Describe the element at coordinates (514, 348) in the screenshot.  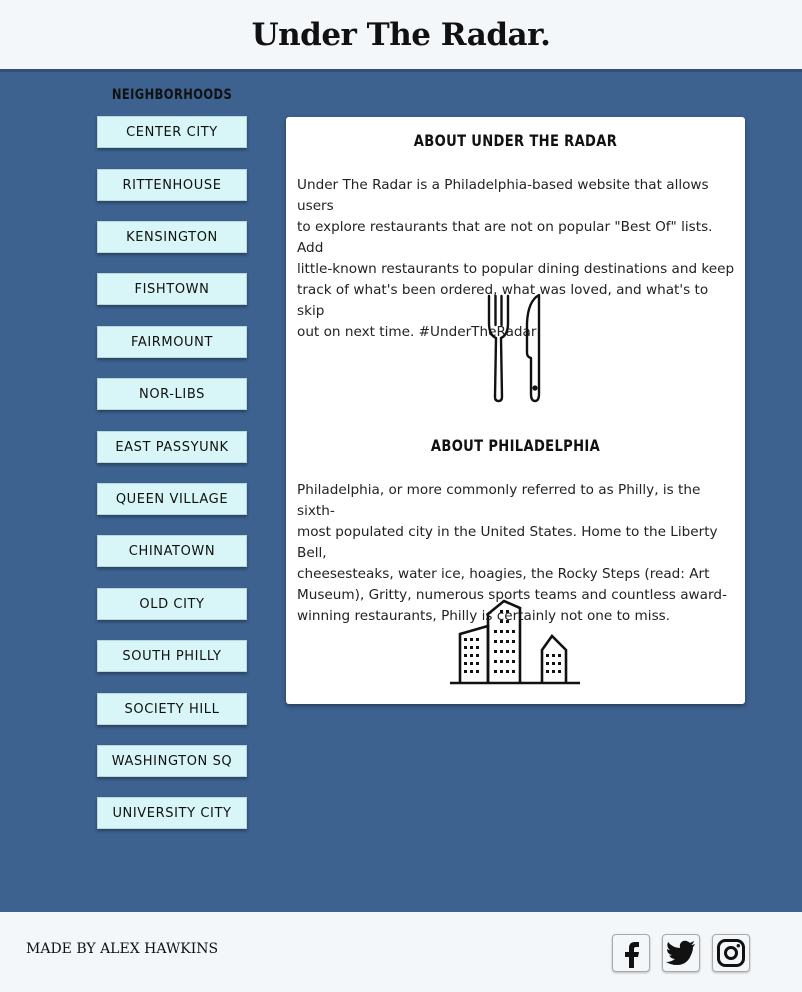
I see `fork-knife-icon` at that location.